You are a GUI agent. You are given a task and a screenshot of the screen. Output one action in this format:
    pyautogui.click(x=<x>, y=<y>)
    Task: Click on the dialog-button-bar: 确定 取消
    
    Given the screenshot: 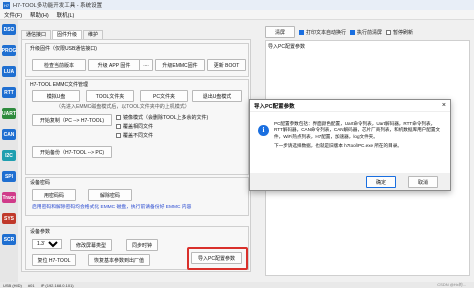 What is the action you would take?
    pyautogui.click(x=350, y=181)
    